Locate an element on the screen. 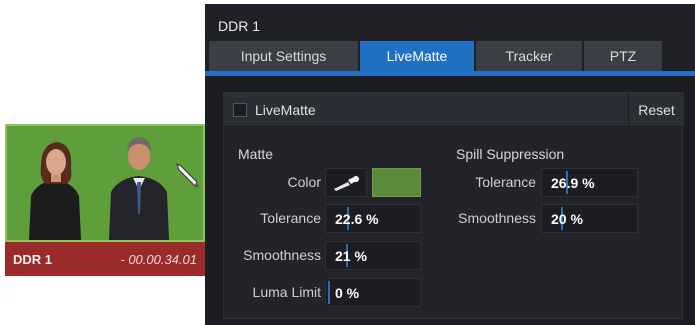  matte-tolerance-field: 22.6 % is located at coordinates (373, 218).